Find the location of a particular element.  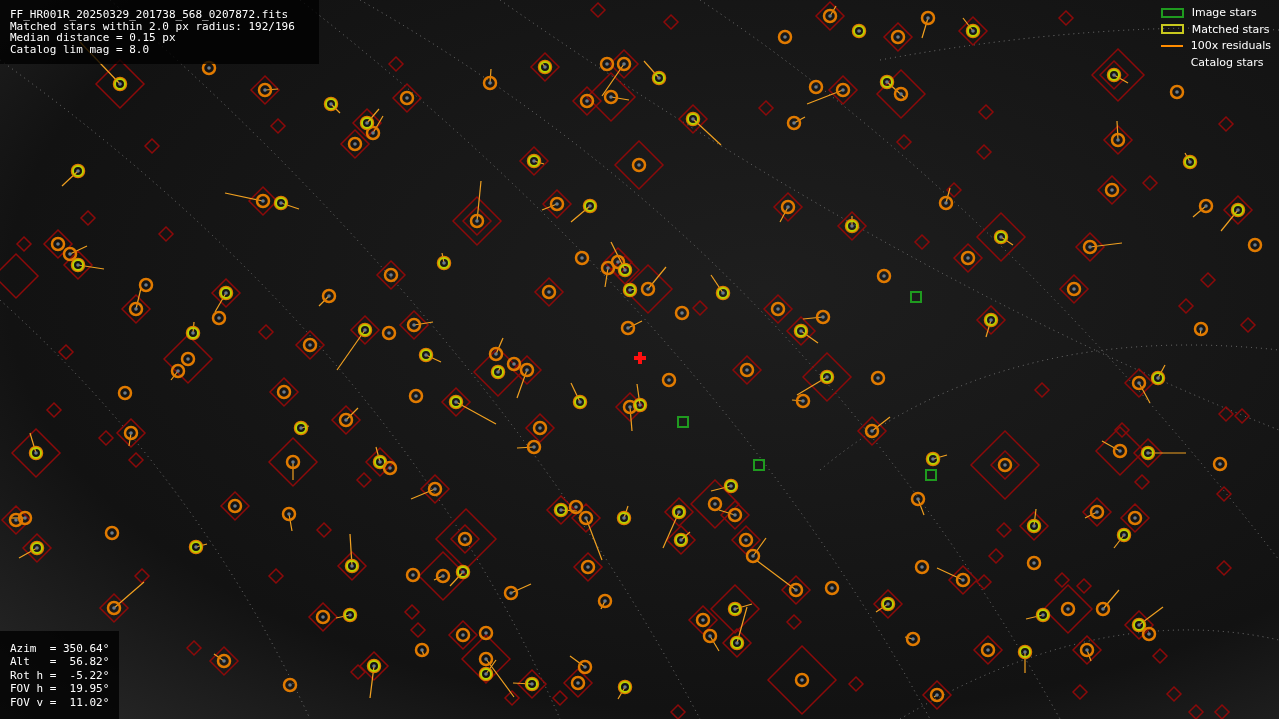

info-text: Catalog lim mag = 8.0 is located at coordinates (80, 49).